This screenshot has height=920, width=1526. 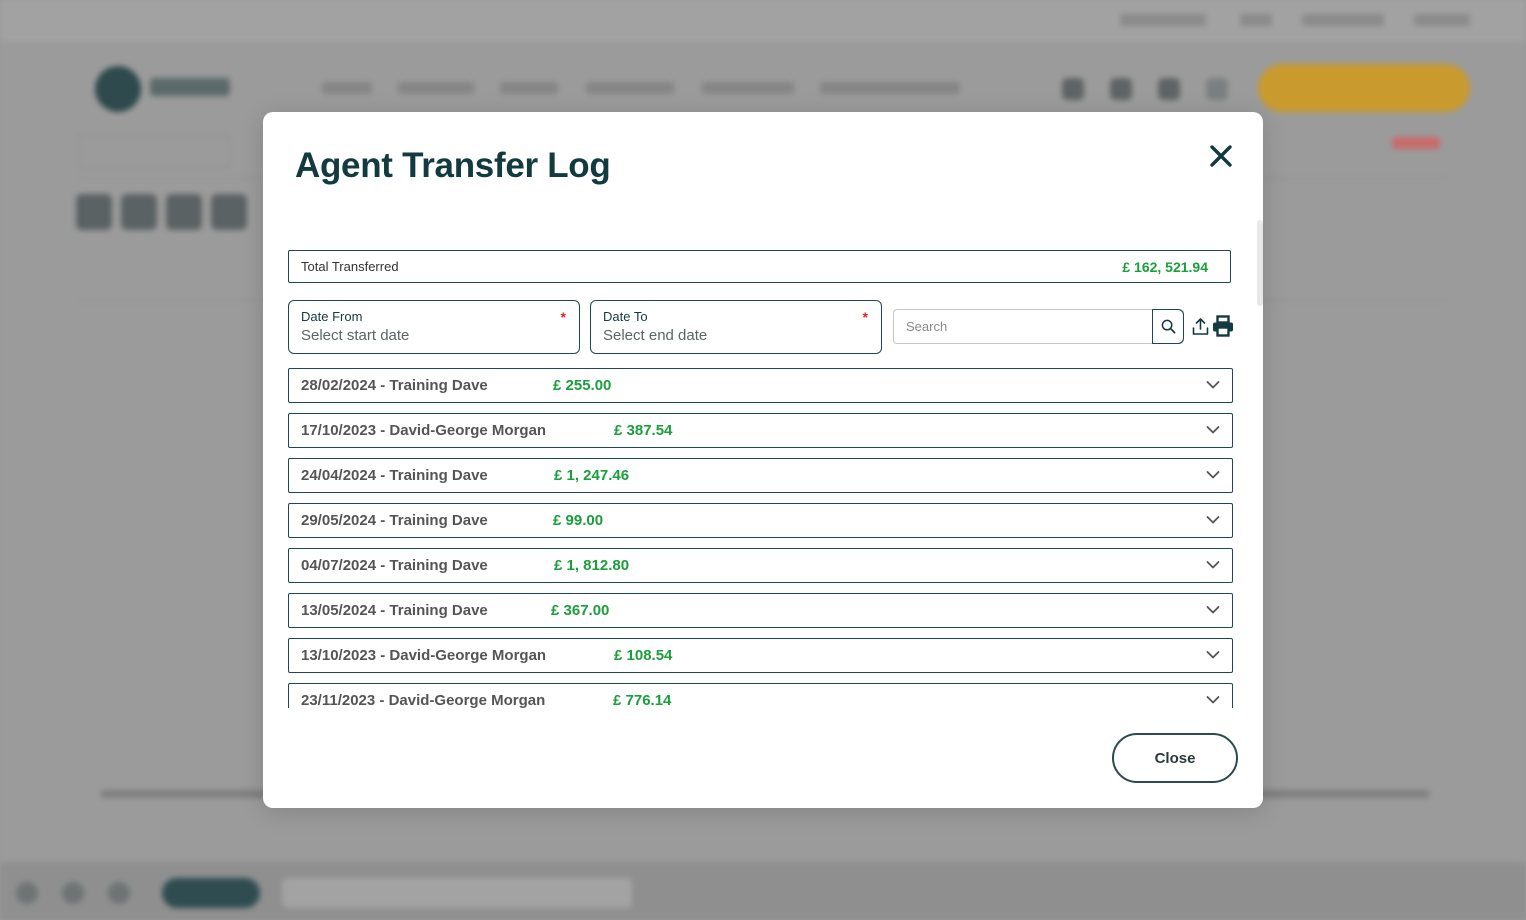 What do you see at coordinates (394, 385) in the screenshot?
I see `entry-title: 28/02/2024 - Training Dave` at bounding box center [394, 385].